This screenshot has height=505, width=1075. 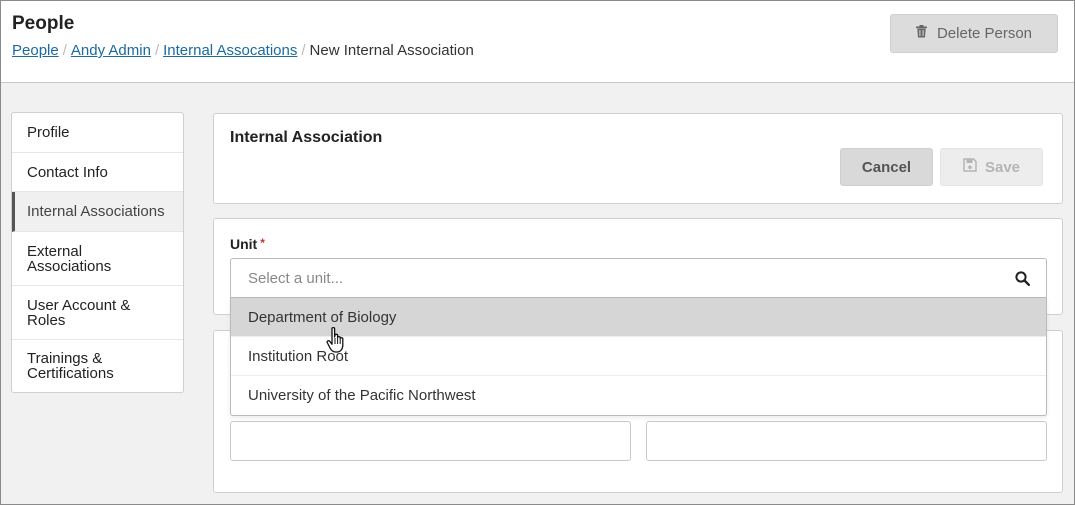 I want to click on unit-label: Unit *, so click(x=247, y=244).